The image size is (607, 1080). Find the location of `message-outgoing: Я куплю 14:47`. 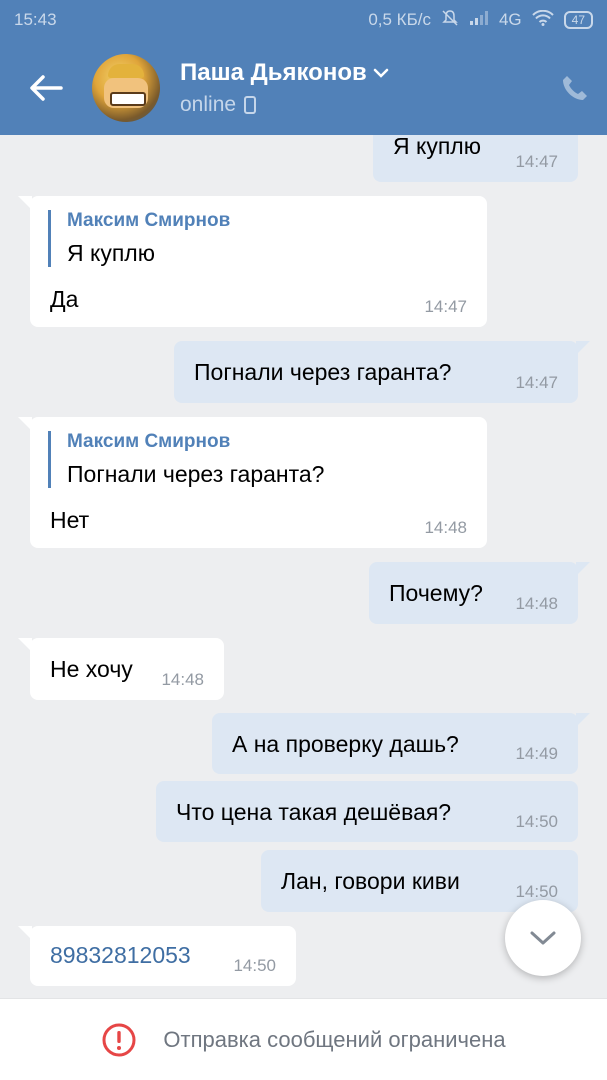

message-outgoing: Я куплю 14:47 is located at coordinates (475, 158).